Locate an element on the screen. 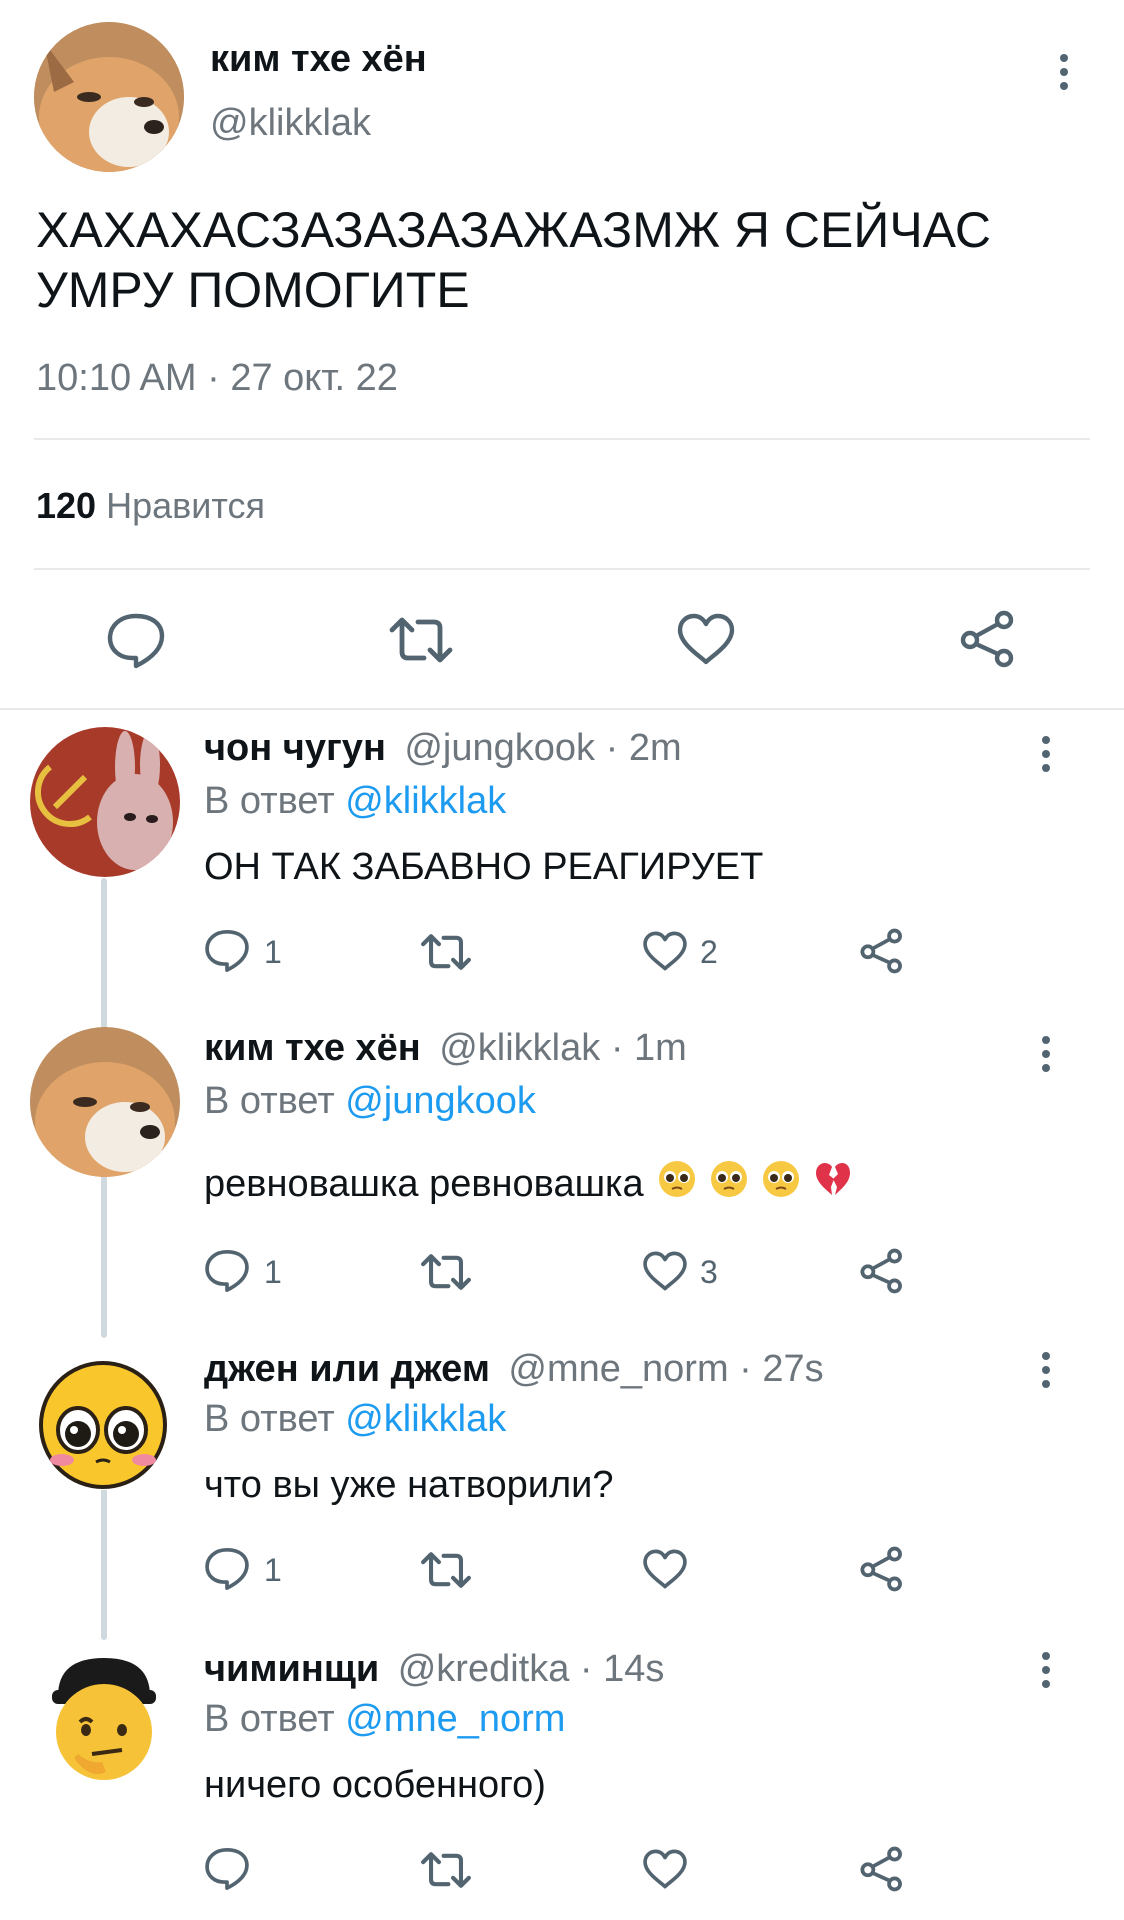 This screenshot has height=1920, width=1124. reply-author-name: ким тхе хён is located at coordinates (312, 1048).